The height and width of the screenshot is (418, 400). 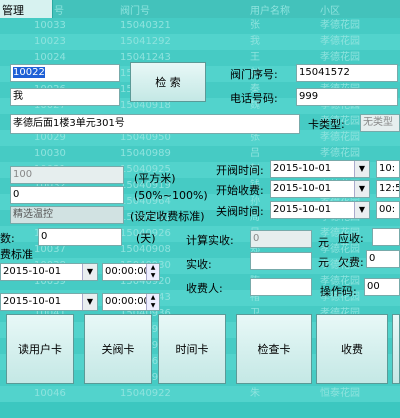 What do you see at coordinates (386, 237) in the screenshot?
I see `receivable-input` at bounding box center [386, 237].